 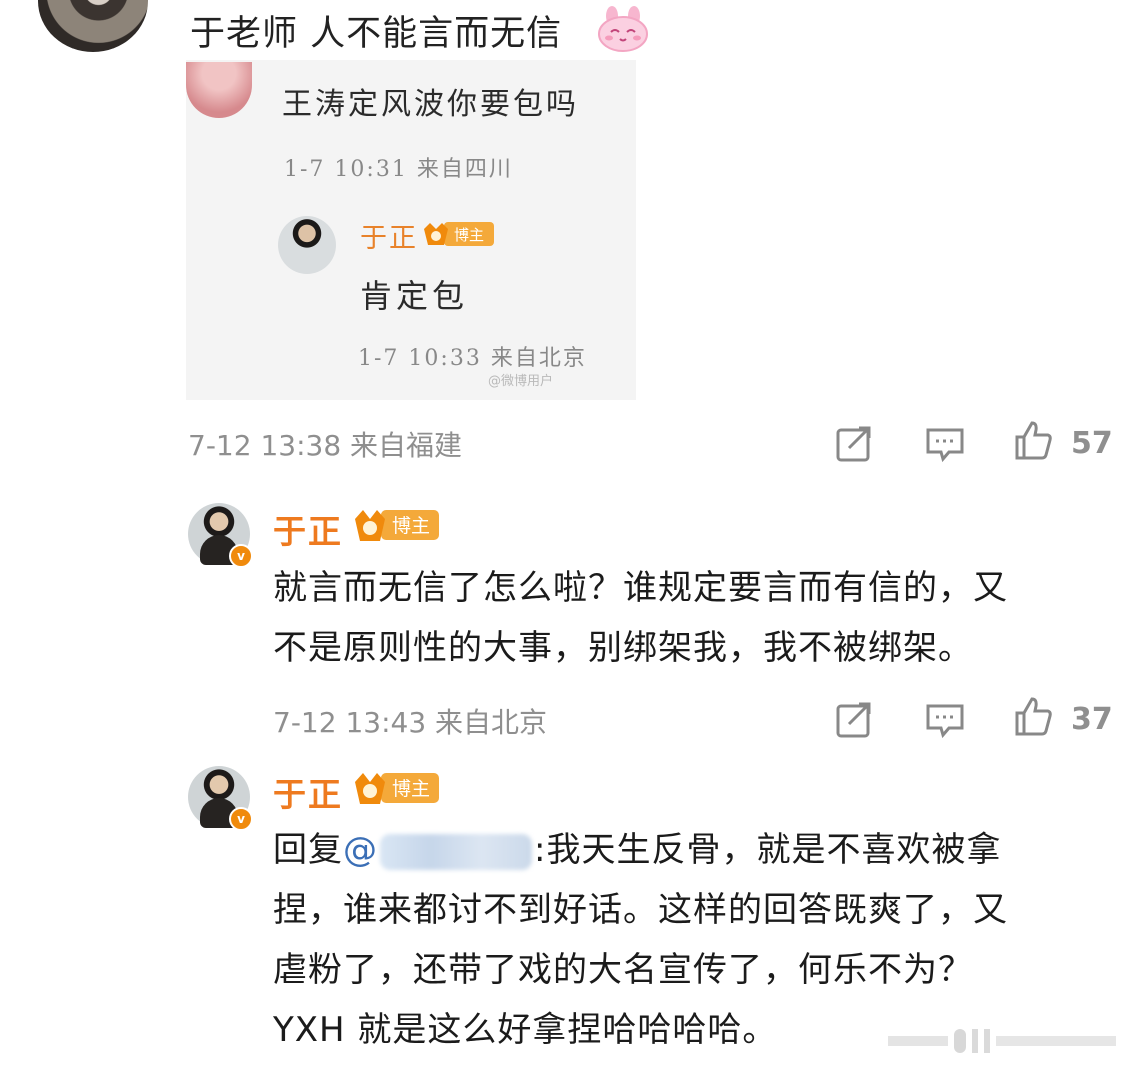 I want to click on like-count: 57, so click(x=1092, y=443).